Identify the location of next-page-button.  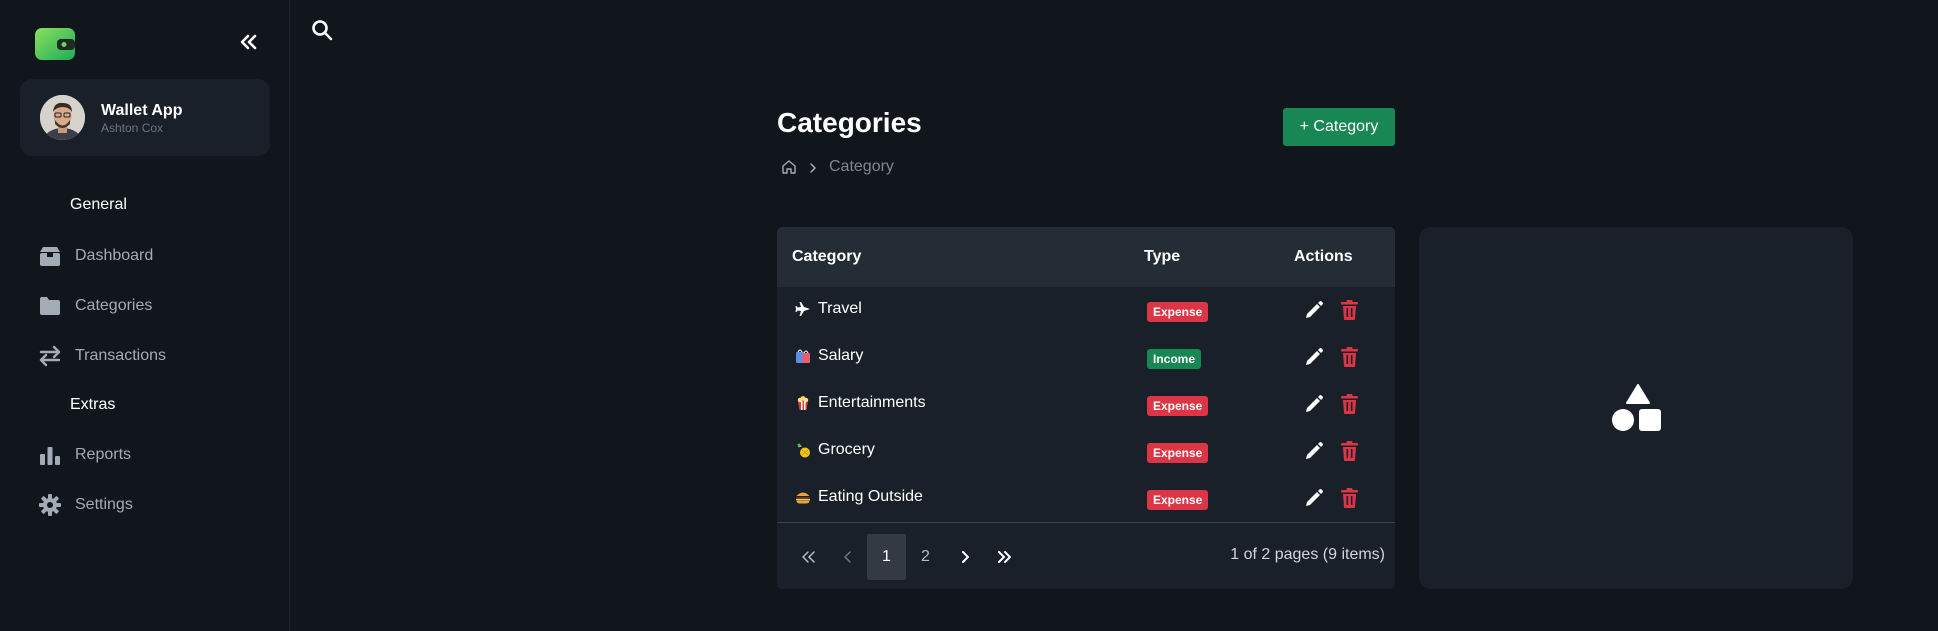
(964, 557).